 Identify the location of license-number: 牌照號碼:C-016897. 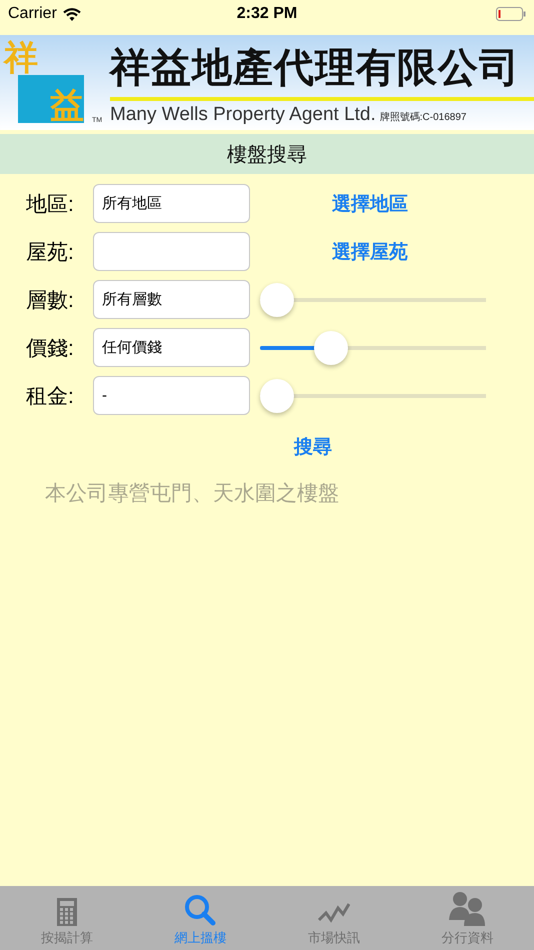
(423, 117).